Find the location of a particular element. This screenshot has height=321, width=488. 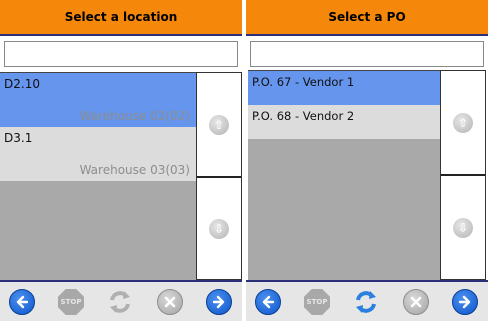

location-warehouse: Warehouse 03(03) is located at coordinates (134, 170).